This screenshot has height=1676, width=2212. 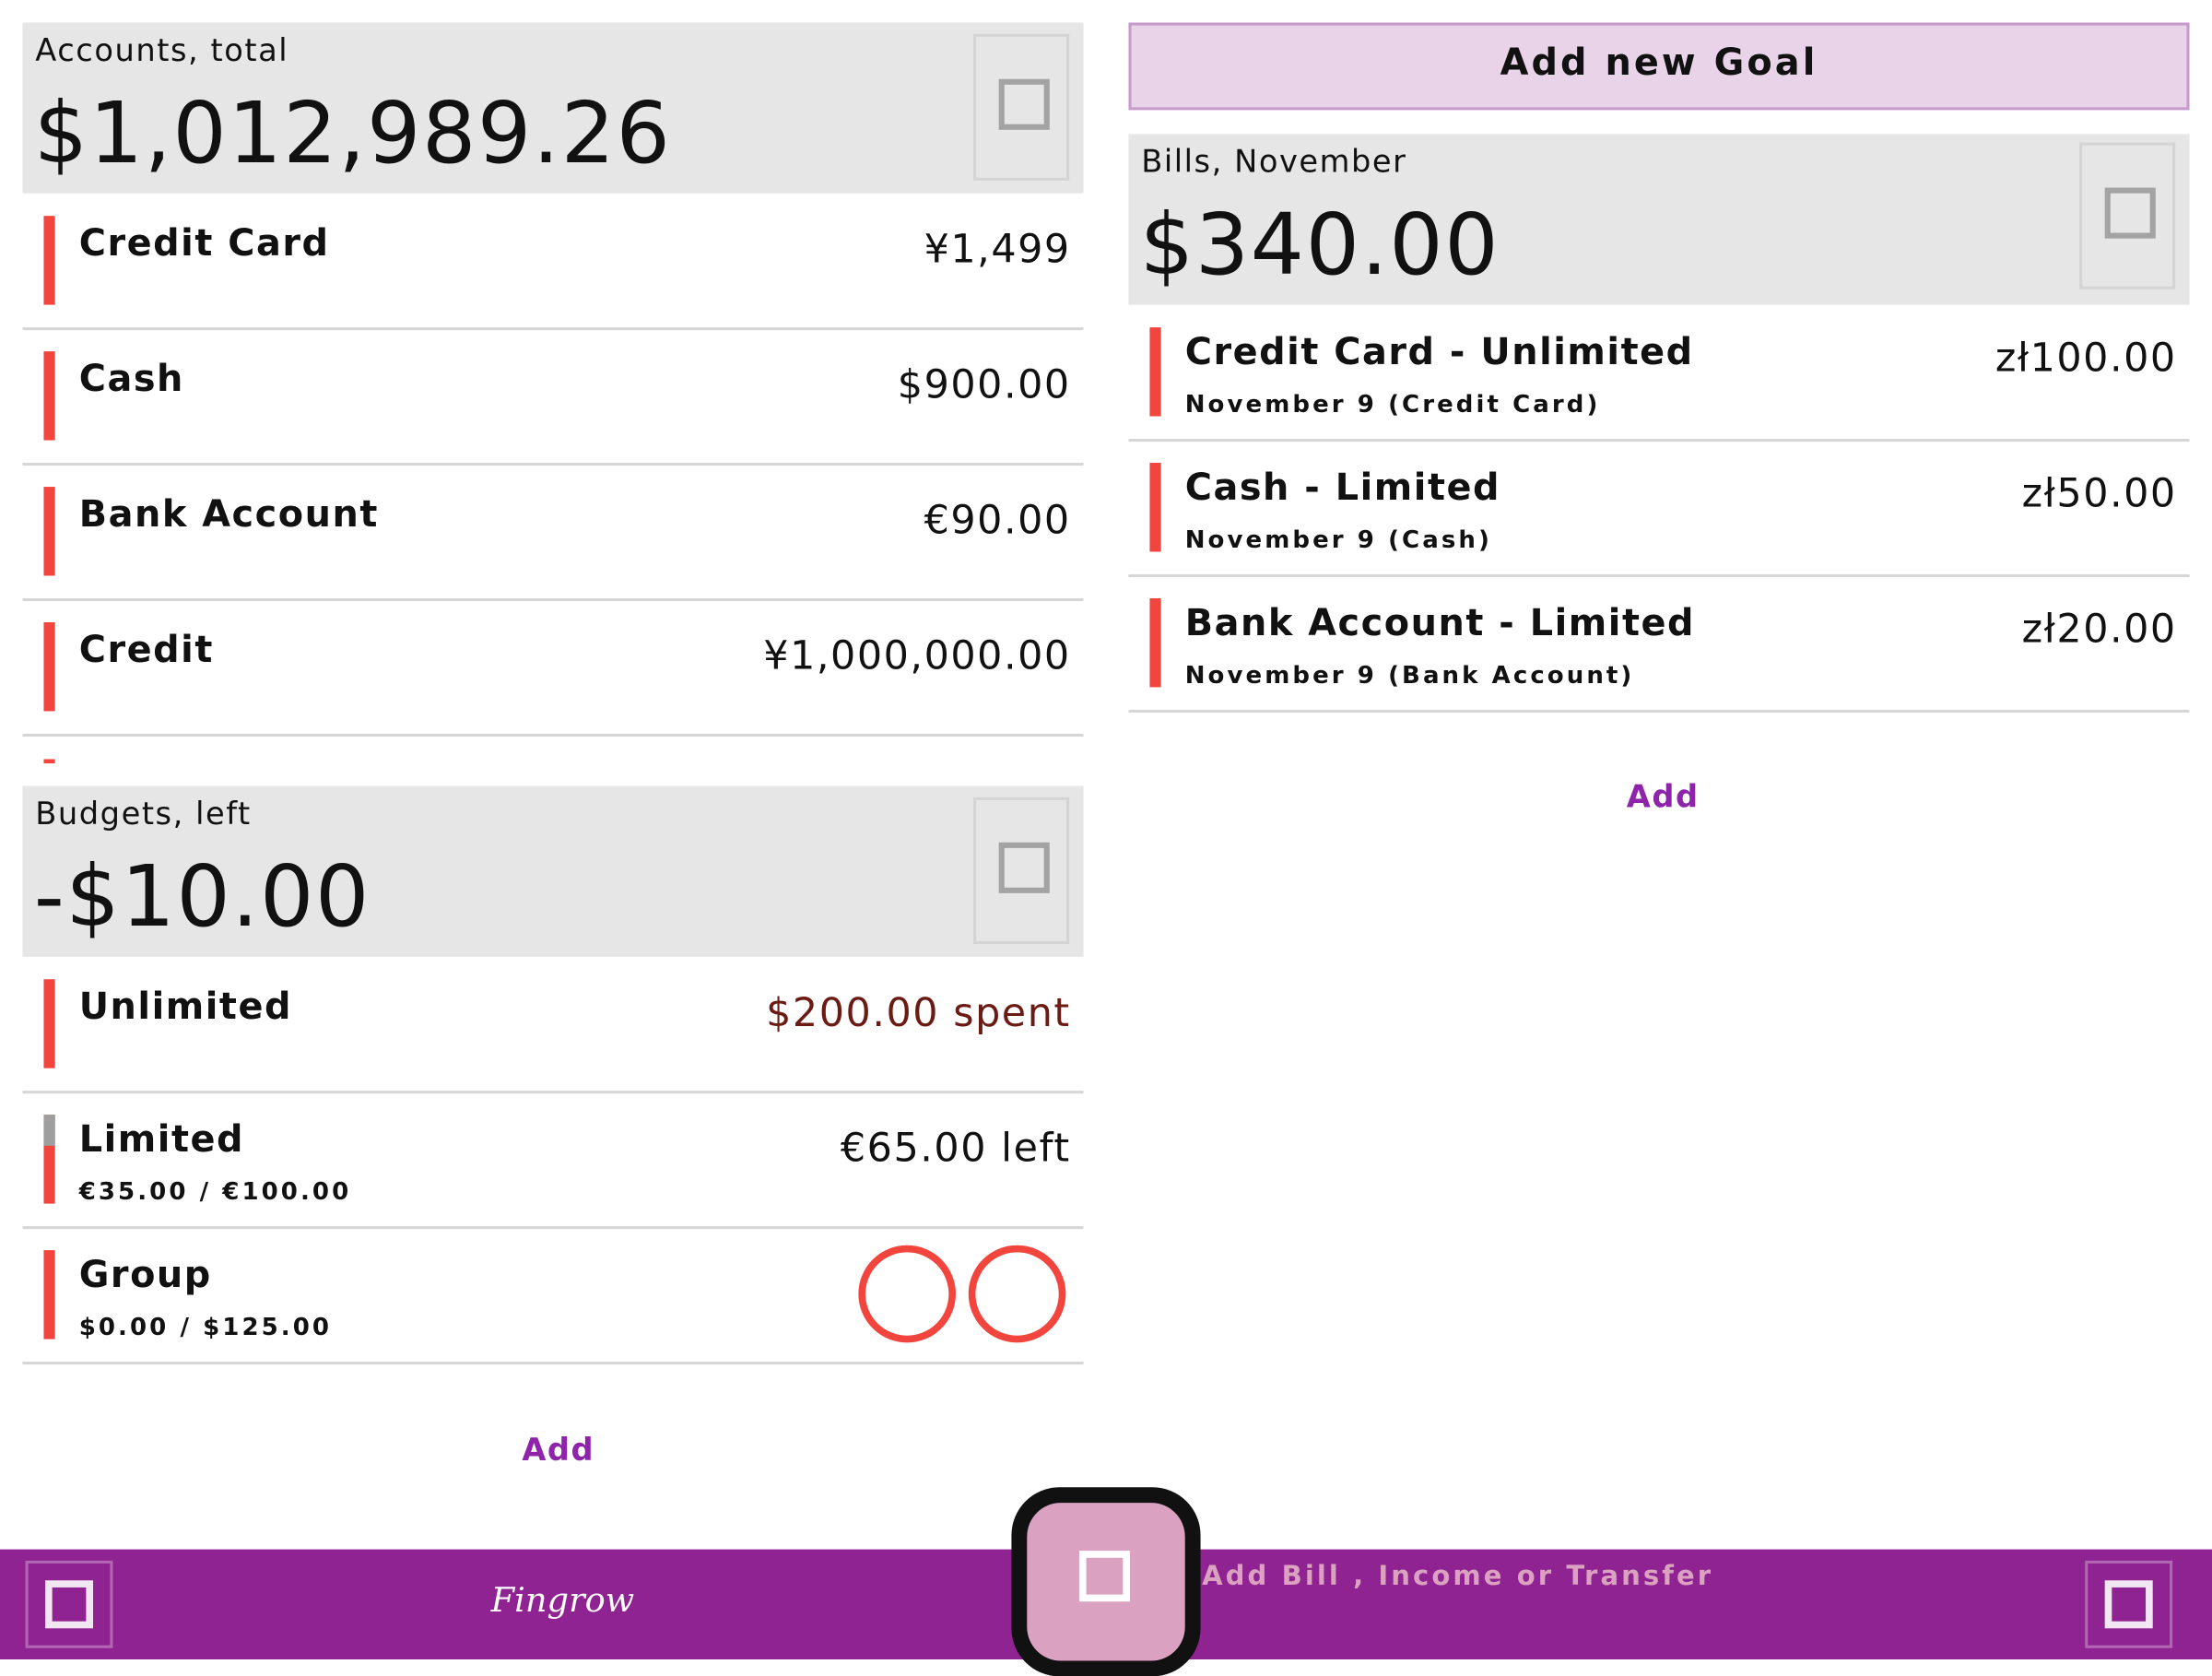 What do you see at coordinates (955, 1148) in the screenshot?
I see `budget-amount: €65.00 left` at bounding box center [955, 1148].